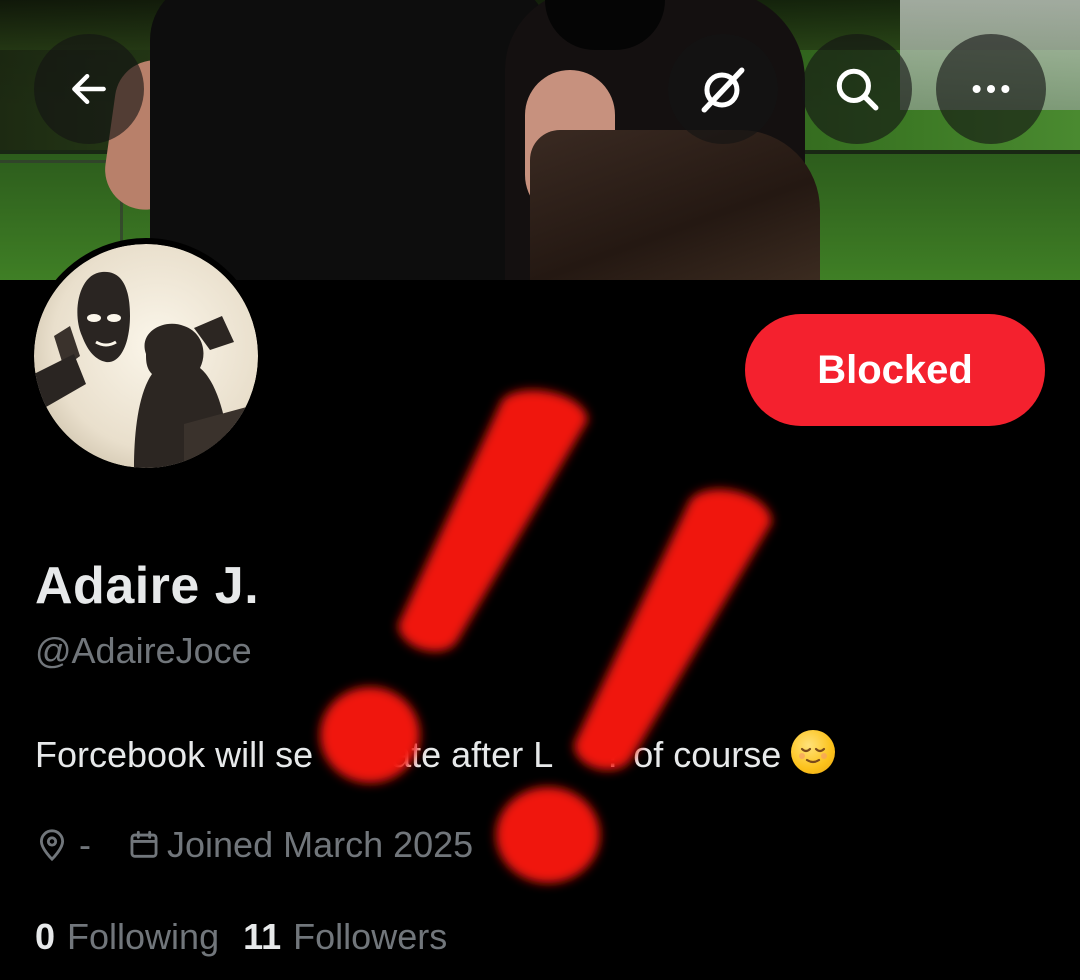 The width and height of the screenshot is (1080, 980). Describe the element at coordinates (370, 937) in the screenshot. I see `followers-label: Followers` at that location.